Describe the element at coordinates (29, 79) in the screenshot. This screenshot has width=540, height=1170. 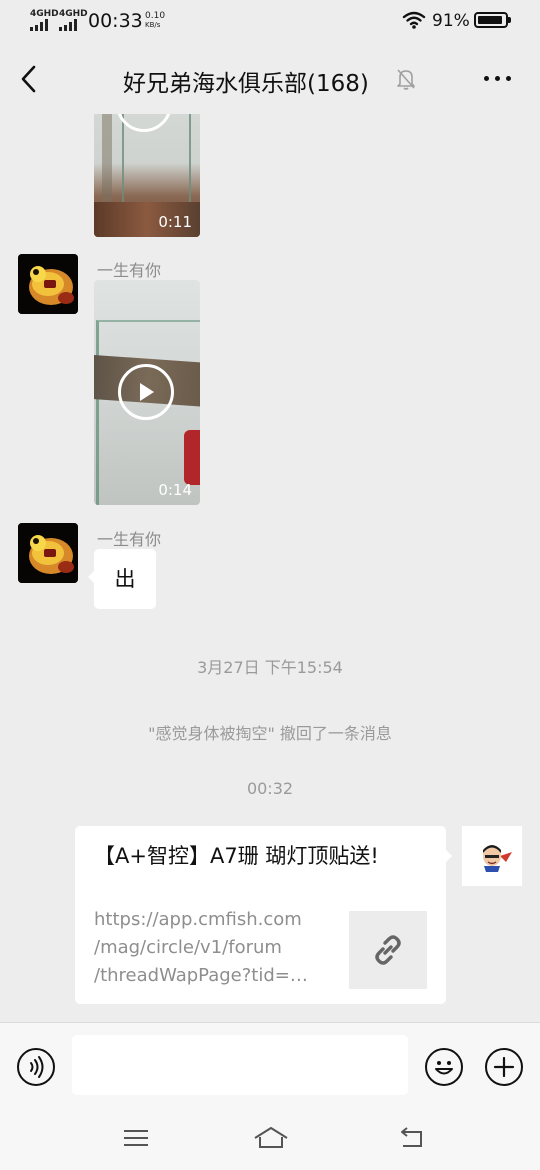
I see `back-icon` at that location.